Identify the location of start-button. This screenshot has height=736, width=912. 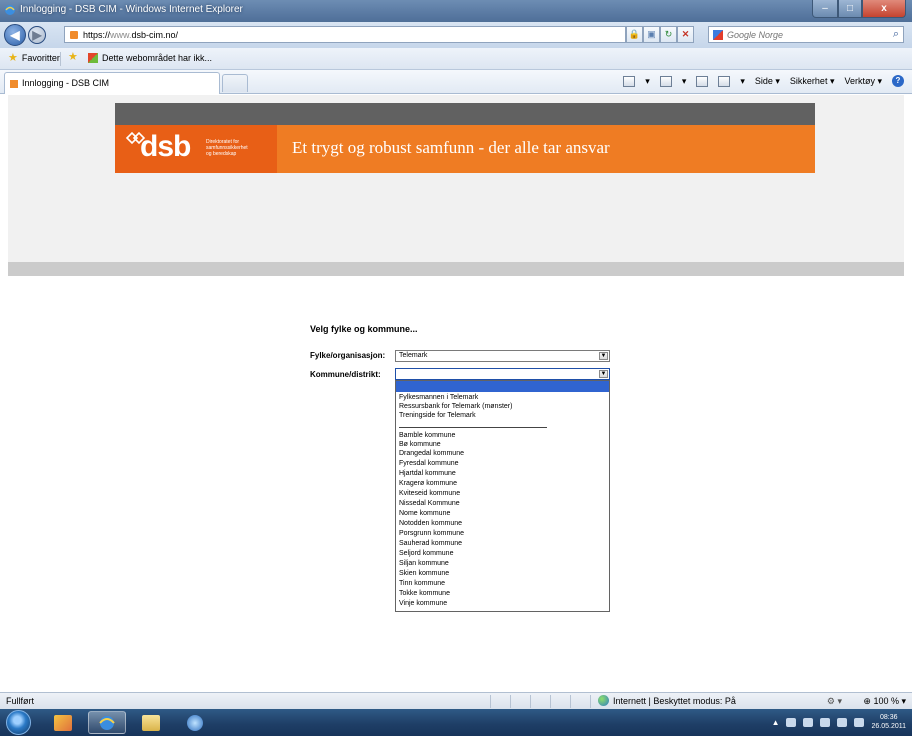
(18, 722).